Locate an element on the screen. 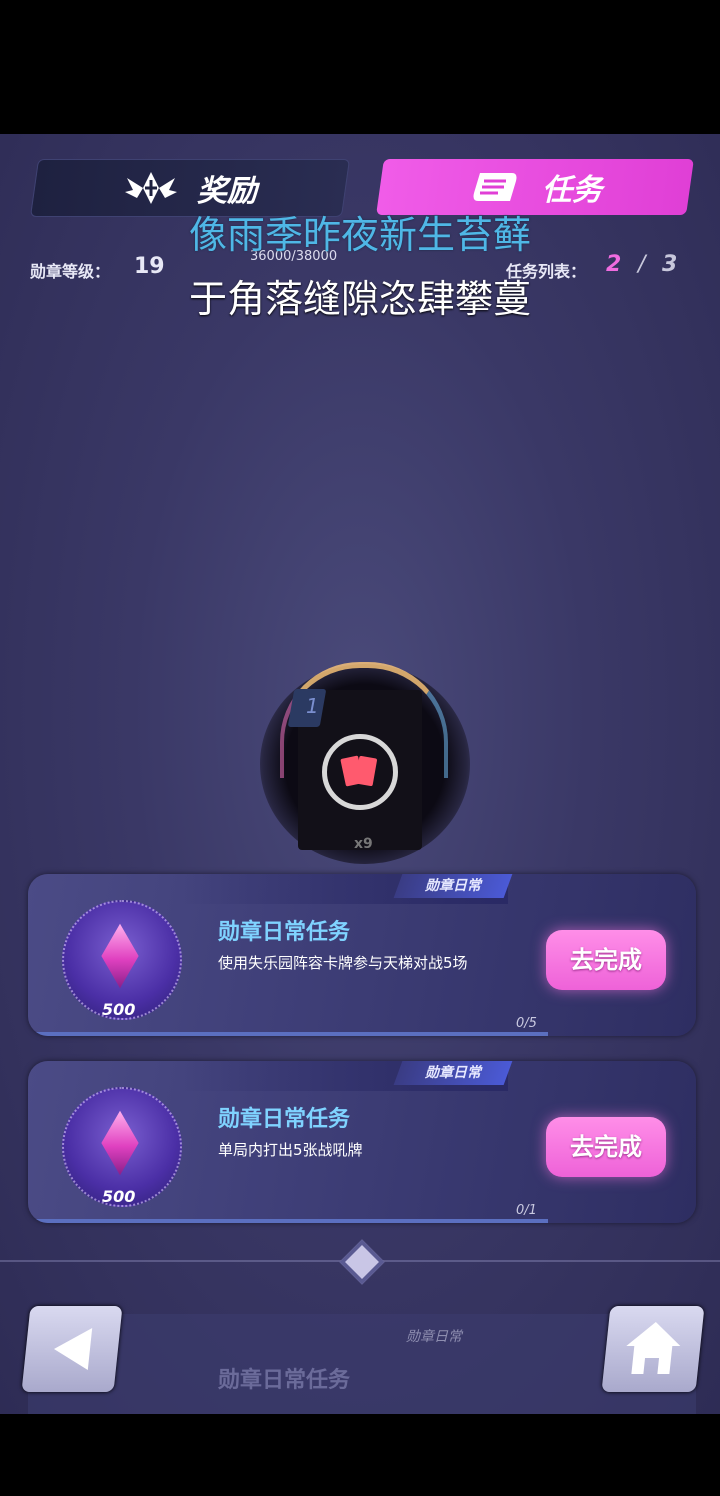  back-button is located at coordinates (72, 1349).